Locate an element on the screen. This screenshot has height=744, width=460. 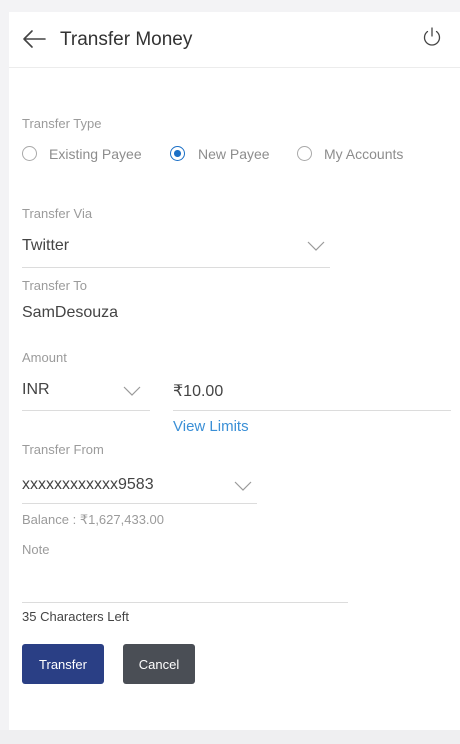
transfer-button: Transfer is located at coordinates (63, 664).